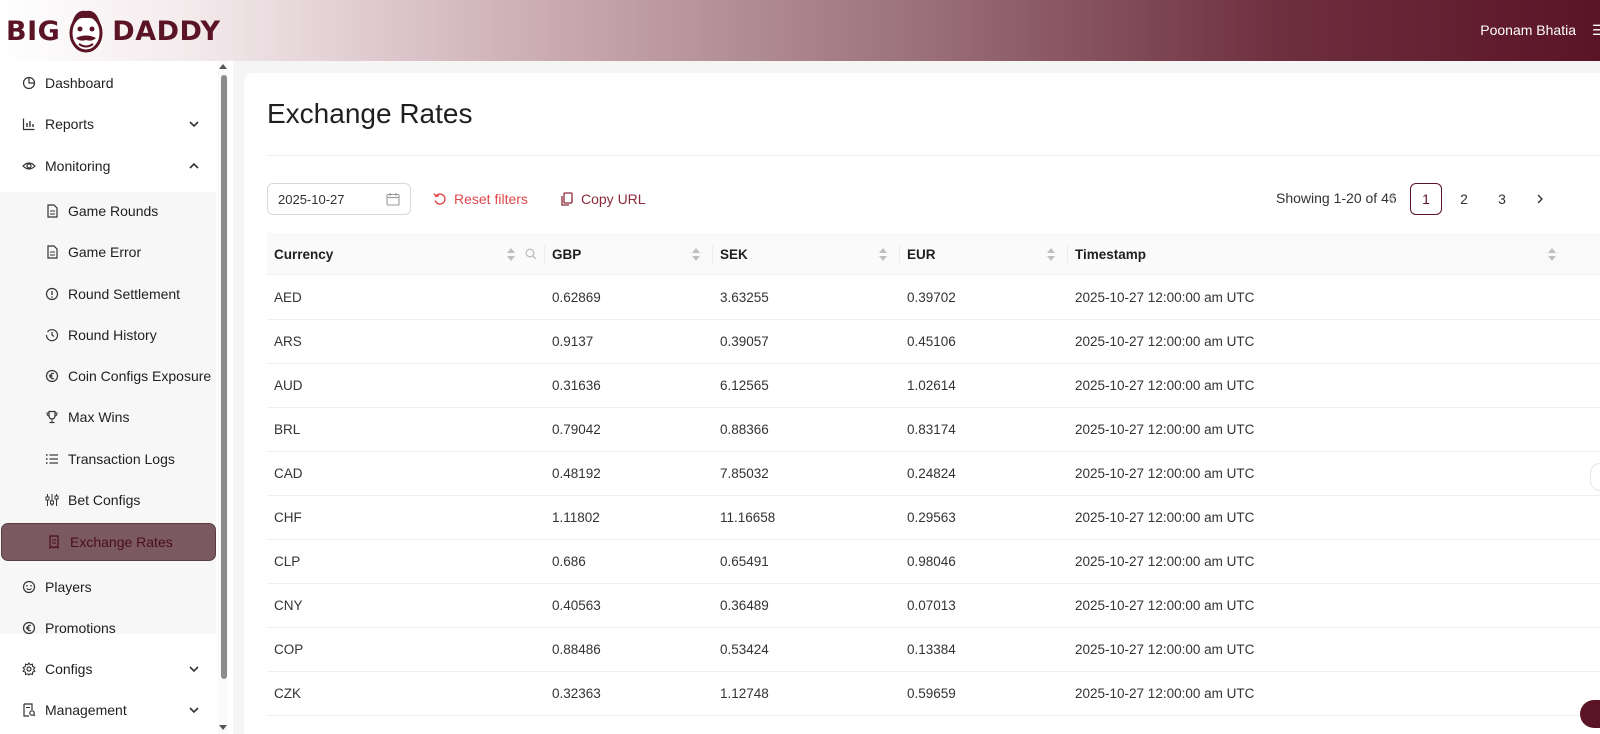 The height and width of the screenshot is (734, 1600). Describe the element at coordinates (311, 199) in the screenshot. I see `date-value: 2025-10-27` at that location.